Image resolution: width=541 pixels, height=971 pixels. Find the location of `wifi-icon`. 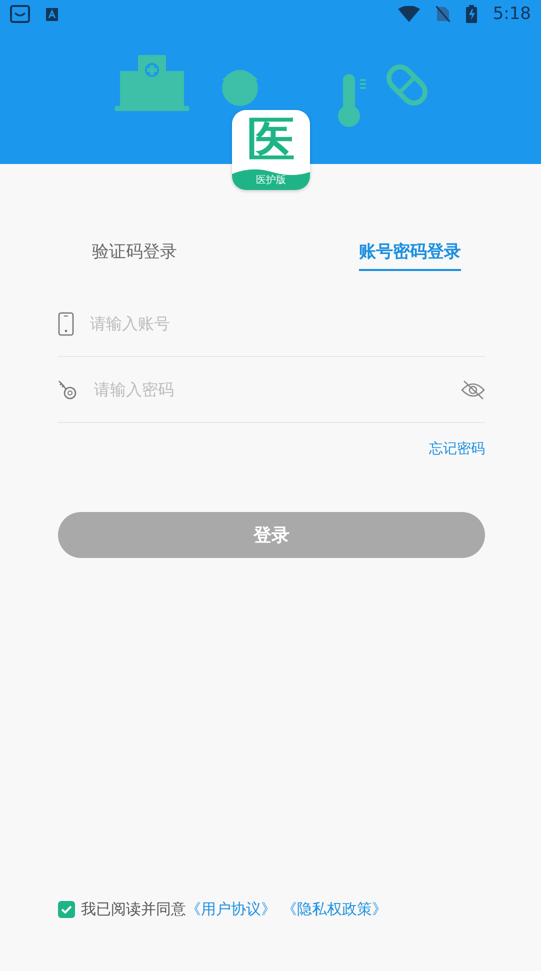

wifi-icon is located at coordinates (409, 14).